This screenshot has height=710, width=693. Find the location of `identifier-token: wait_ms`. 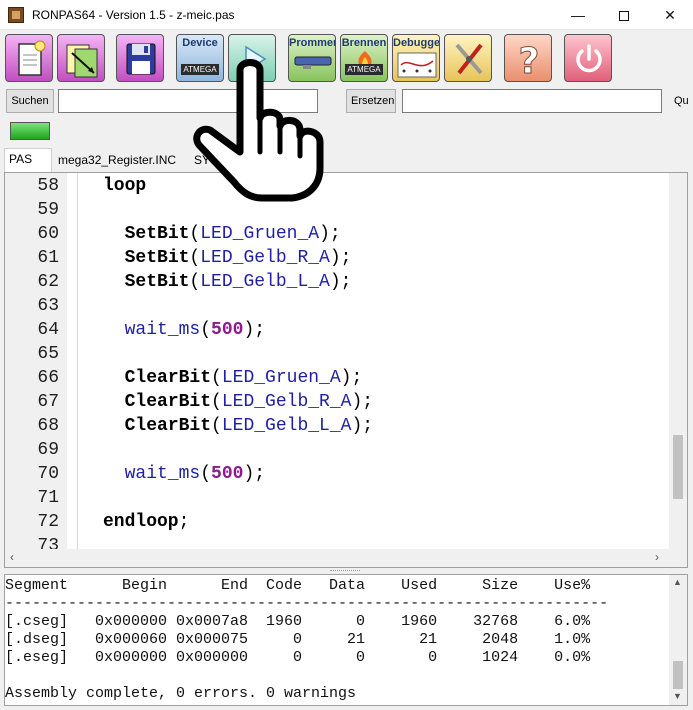

identifier-token: wait_ms is located at coordinates (162, 474).